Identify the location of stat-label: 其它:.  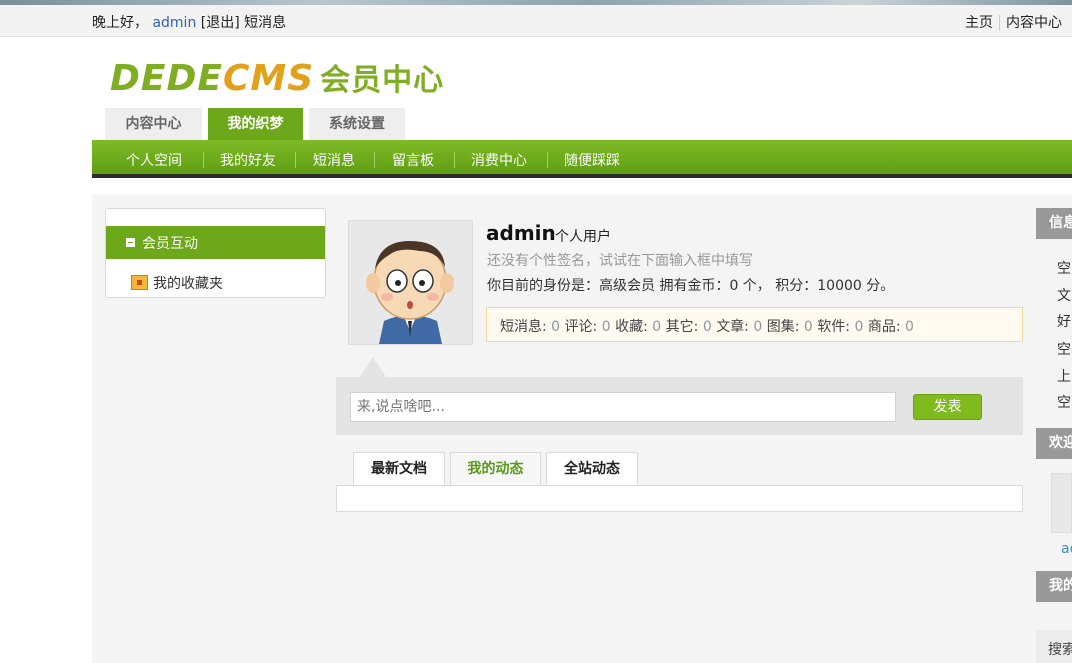
(682, 327).